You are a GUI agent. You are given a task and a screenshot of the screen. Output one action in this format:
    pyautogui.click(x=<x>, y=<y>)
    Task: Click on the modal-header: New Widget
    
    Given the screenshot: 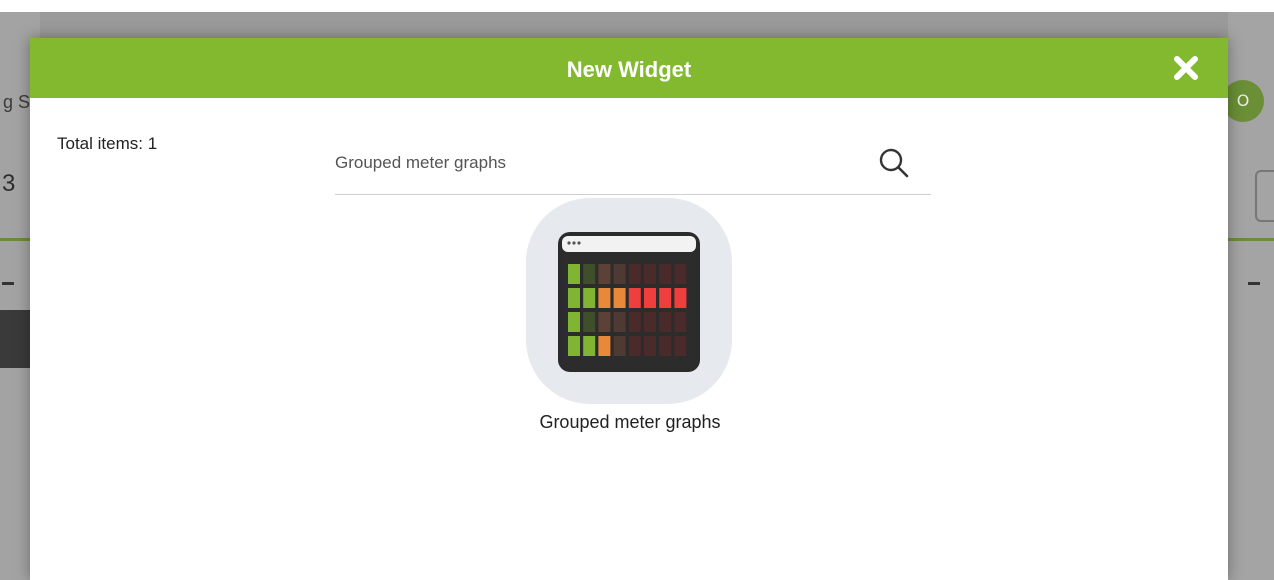 What is the action you would take?
    pyautogui.click(x=629, y=68)
    